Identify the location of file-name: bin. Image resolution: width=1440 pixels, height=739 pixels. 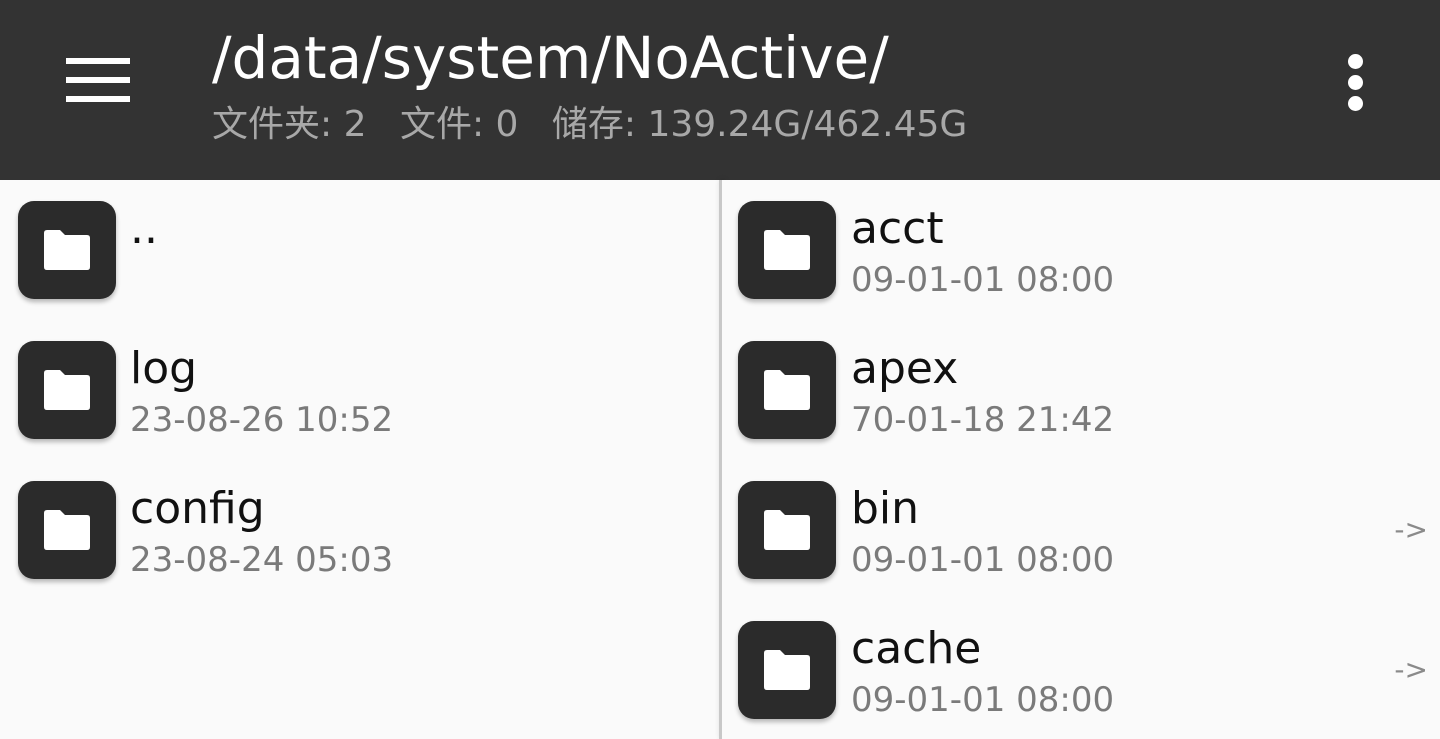
(885, 508).